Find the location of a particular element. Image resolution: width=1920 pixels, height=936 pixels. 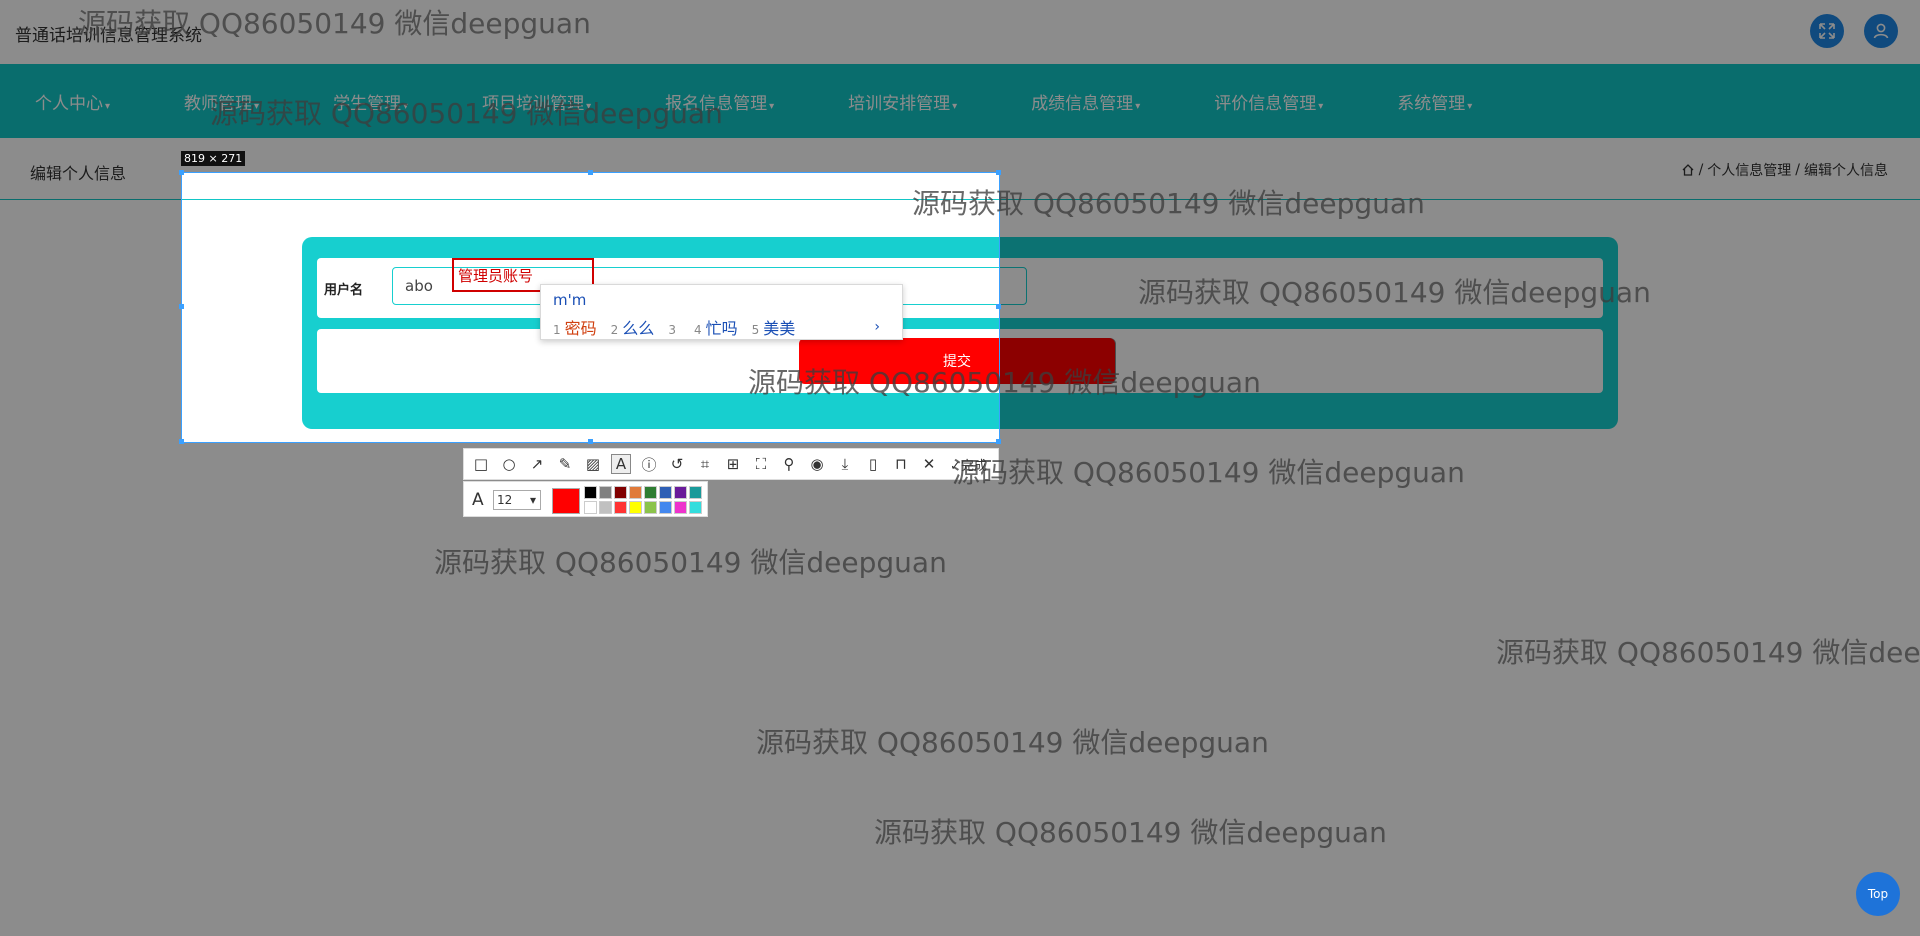

ime-candidate: 2 么么 is located at coordinates (633, 327).